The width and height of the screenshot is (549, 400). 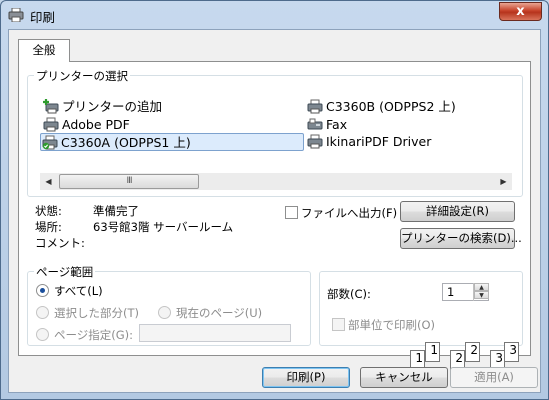 I want to click on apply-button: 適用(A), so click(x=494, y=377).